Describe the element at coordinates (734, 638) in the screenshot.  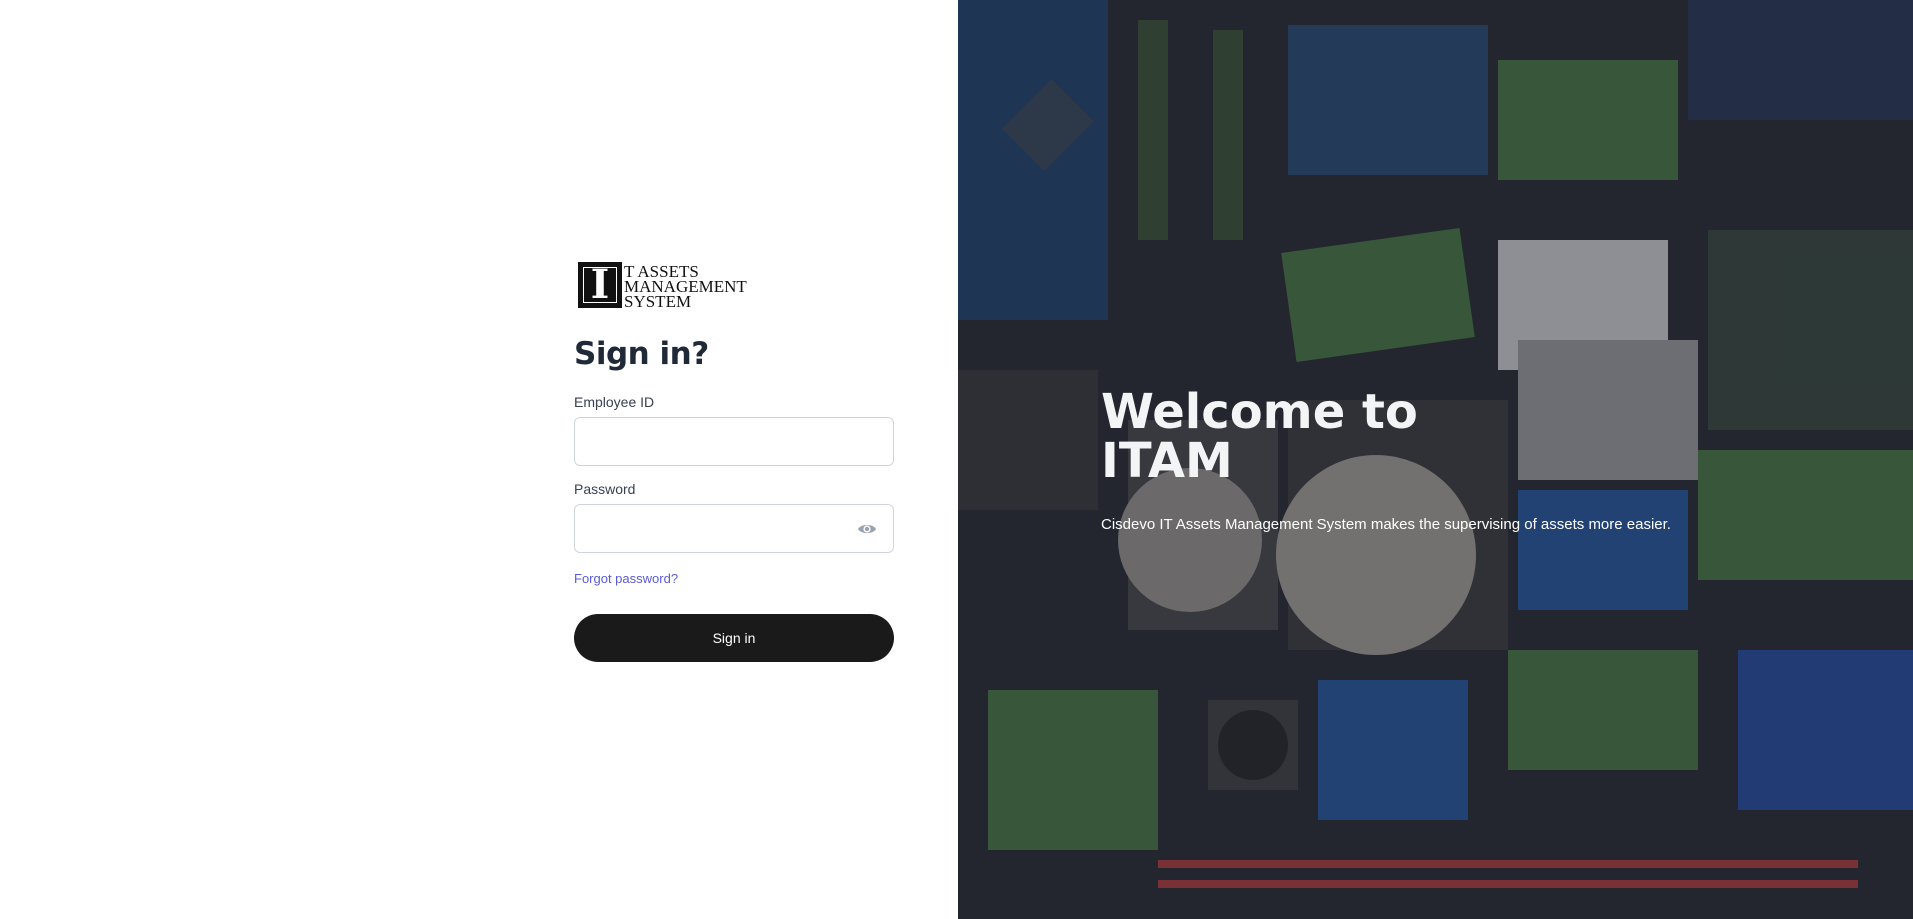
I see `sign-in-button: Sign in` at that location.